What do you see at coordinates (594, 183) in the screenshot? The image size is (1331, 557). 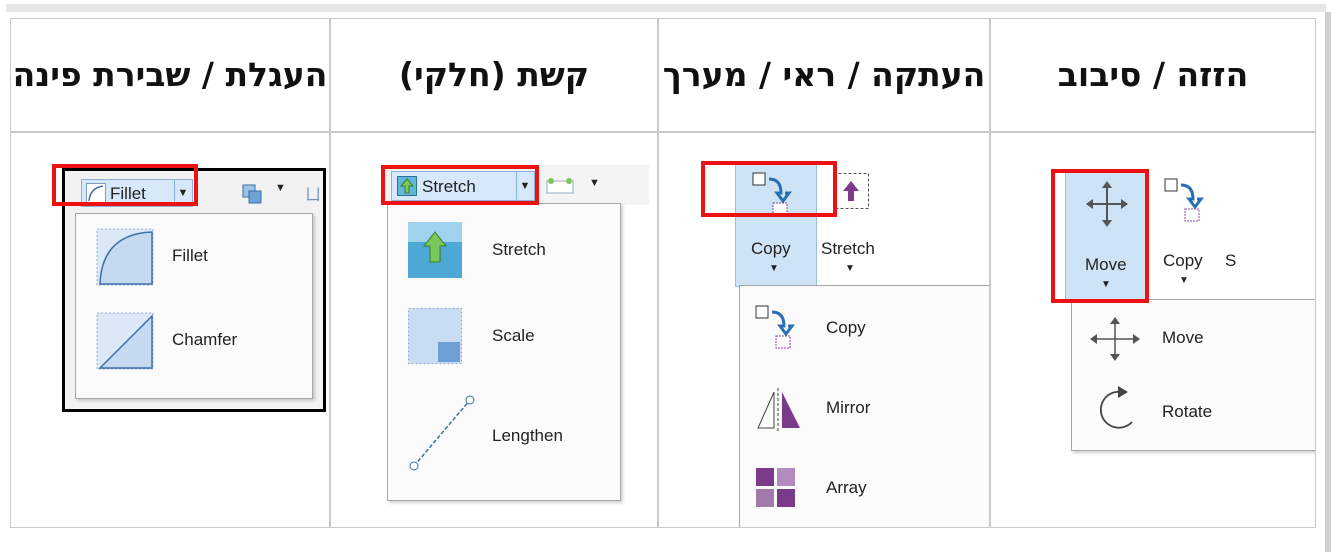 I see `break-dropdown-arrow-icon: ▼` at bounding box center [594, 183].